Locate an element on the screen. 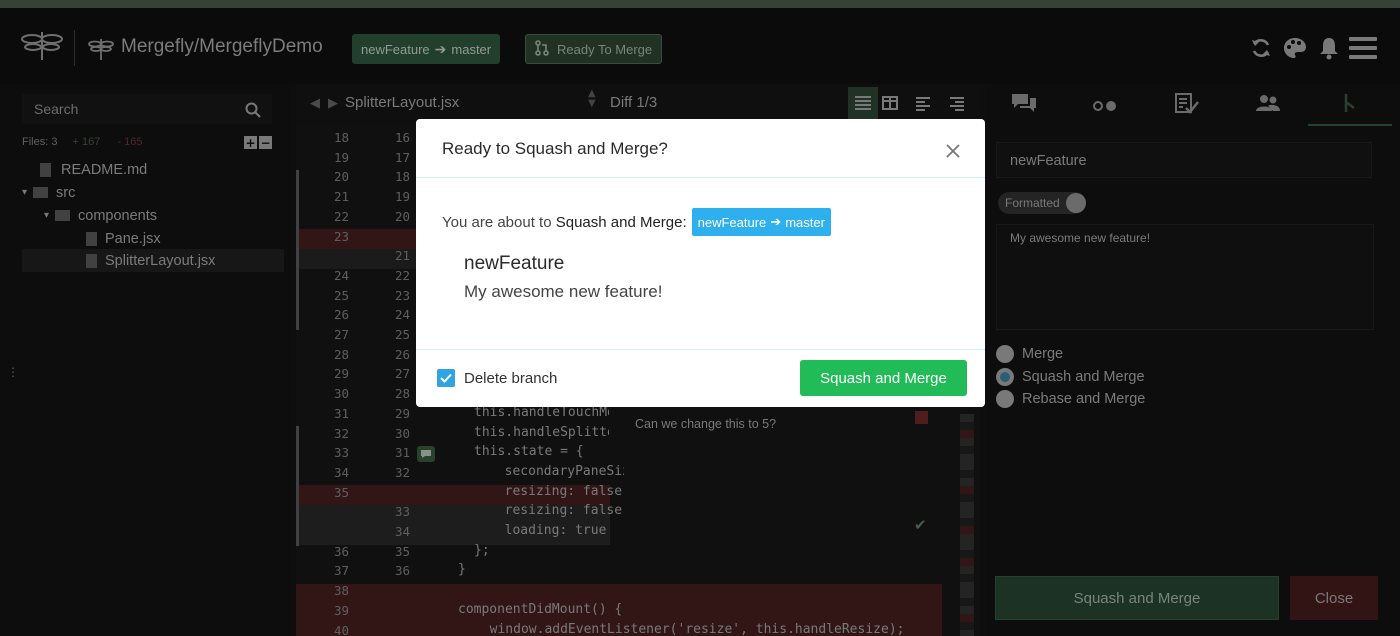 The width and height of the screenshot is (1400, 636). close-icon is located at coordinates (953, 153).